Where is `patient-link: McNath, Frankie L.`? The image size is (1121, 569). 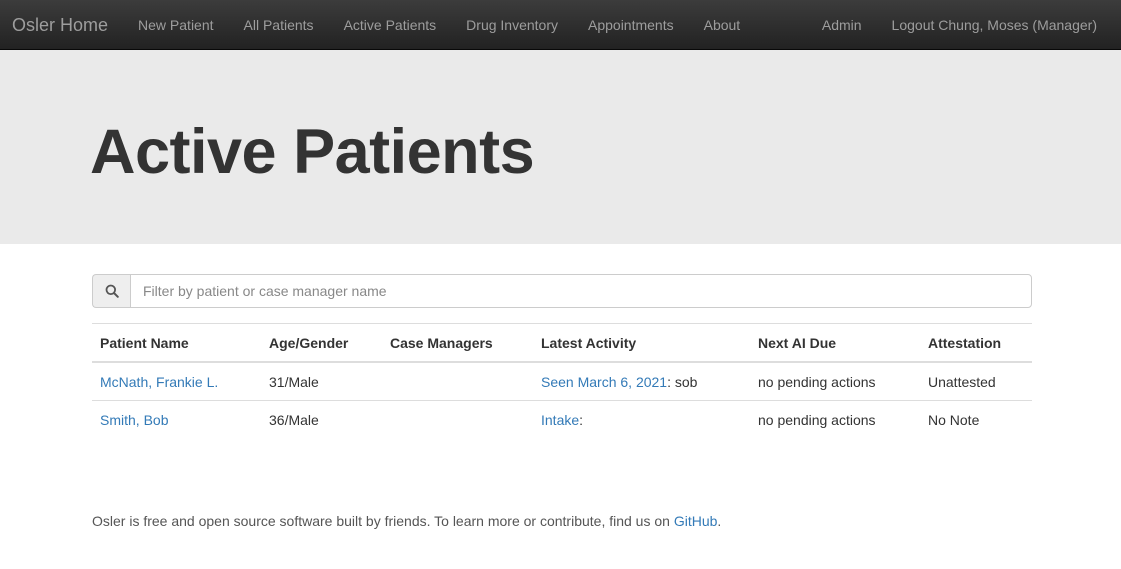
patient-link: McNath, Frankie L. is located at coordinates (159, 382).